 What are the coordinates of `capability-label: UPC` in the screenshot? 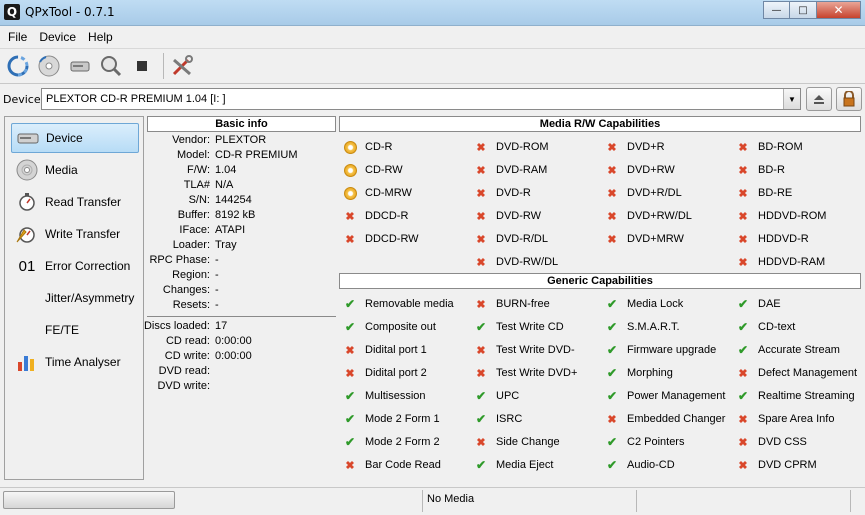 It's located at (508, 396).